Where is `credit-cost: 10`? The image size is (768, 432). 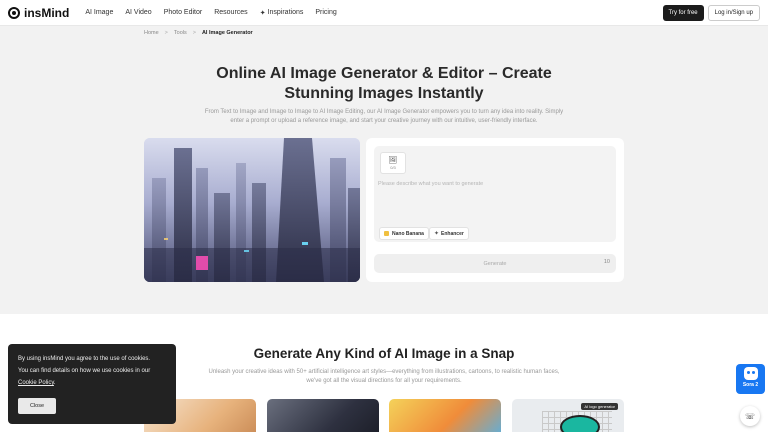 credit-cost: 10 is located at coordinates (606, 262).